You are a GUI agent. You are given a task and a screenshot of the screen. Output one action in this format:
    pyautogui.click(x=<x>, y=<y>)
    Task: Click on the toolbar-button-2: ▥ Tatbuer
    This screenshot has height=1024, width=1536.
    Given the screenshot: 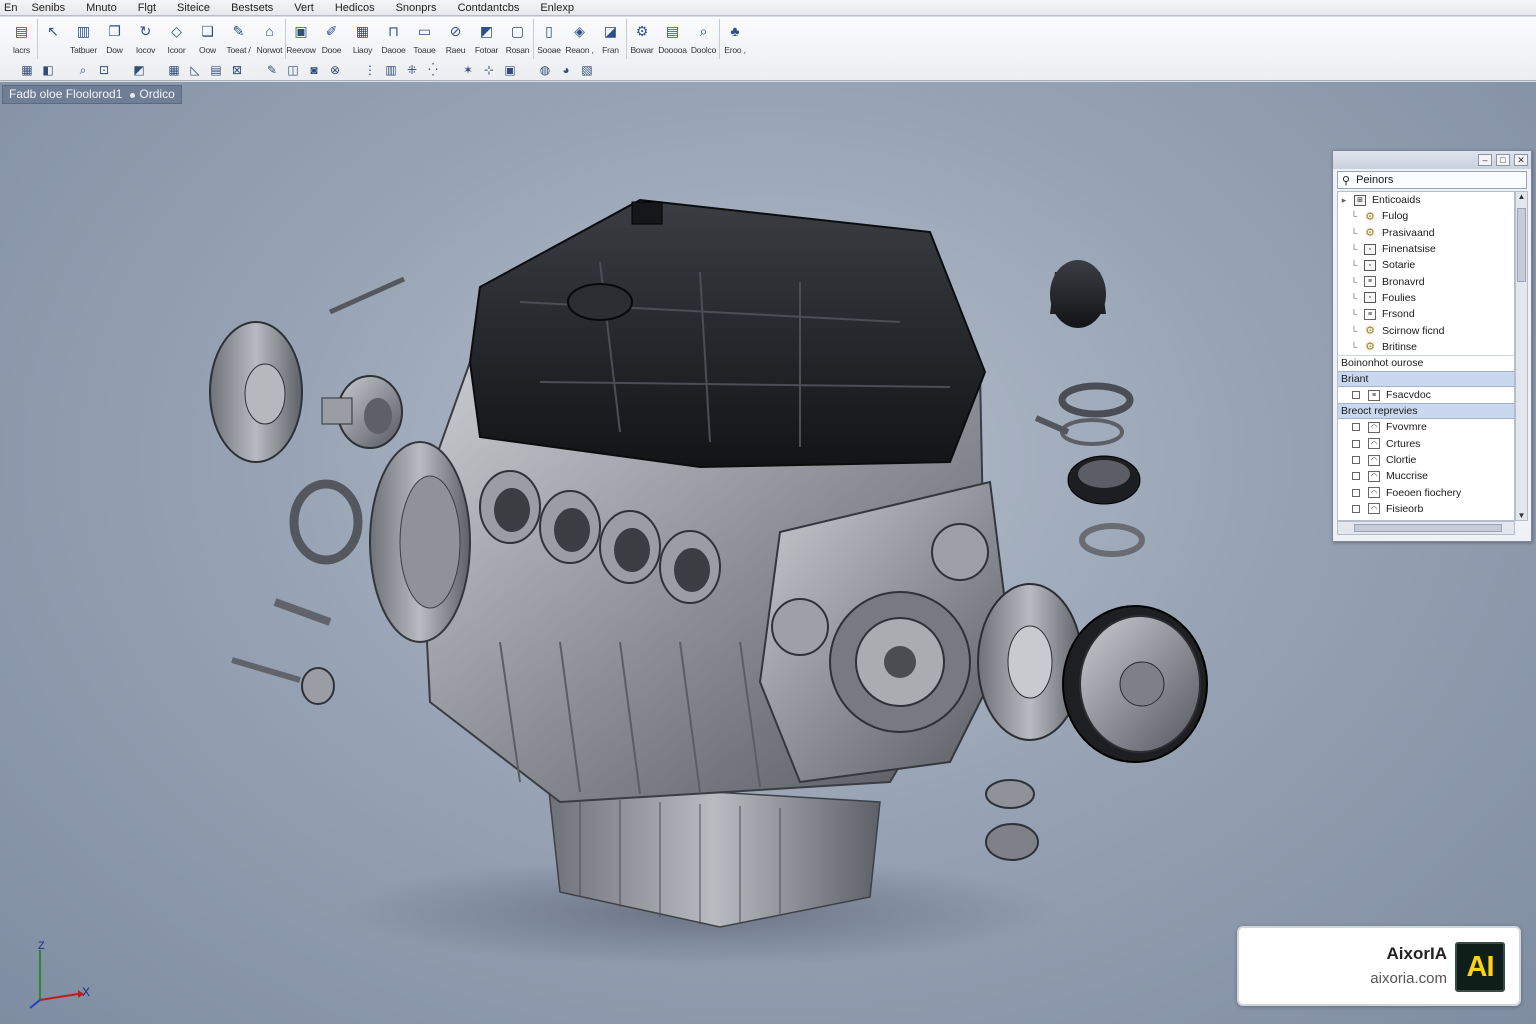 What is the action you would take?
    pyautogui.click(x=83, y=39)
    